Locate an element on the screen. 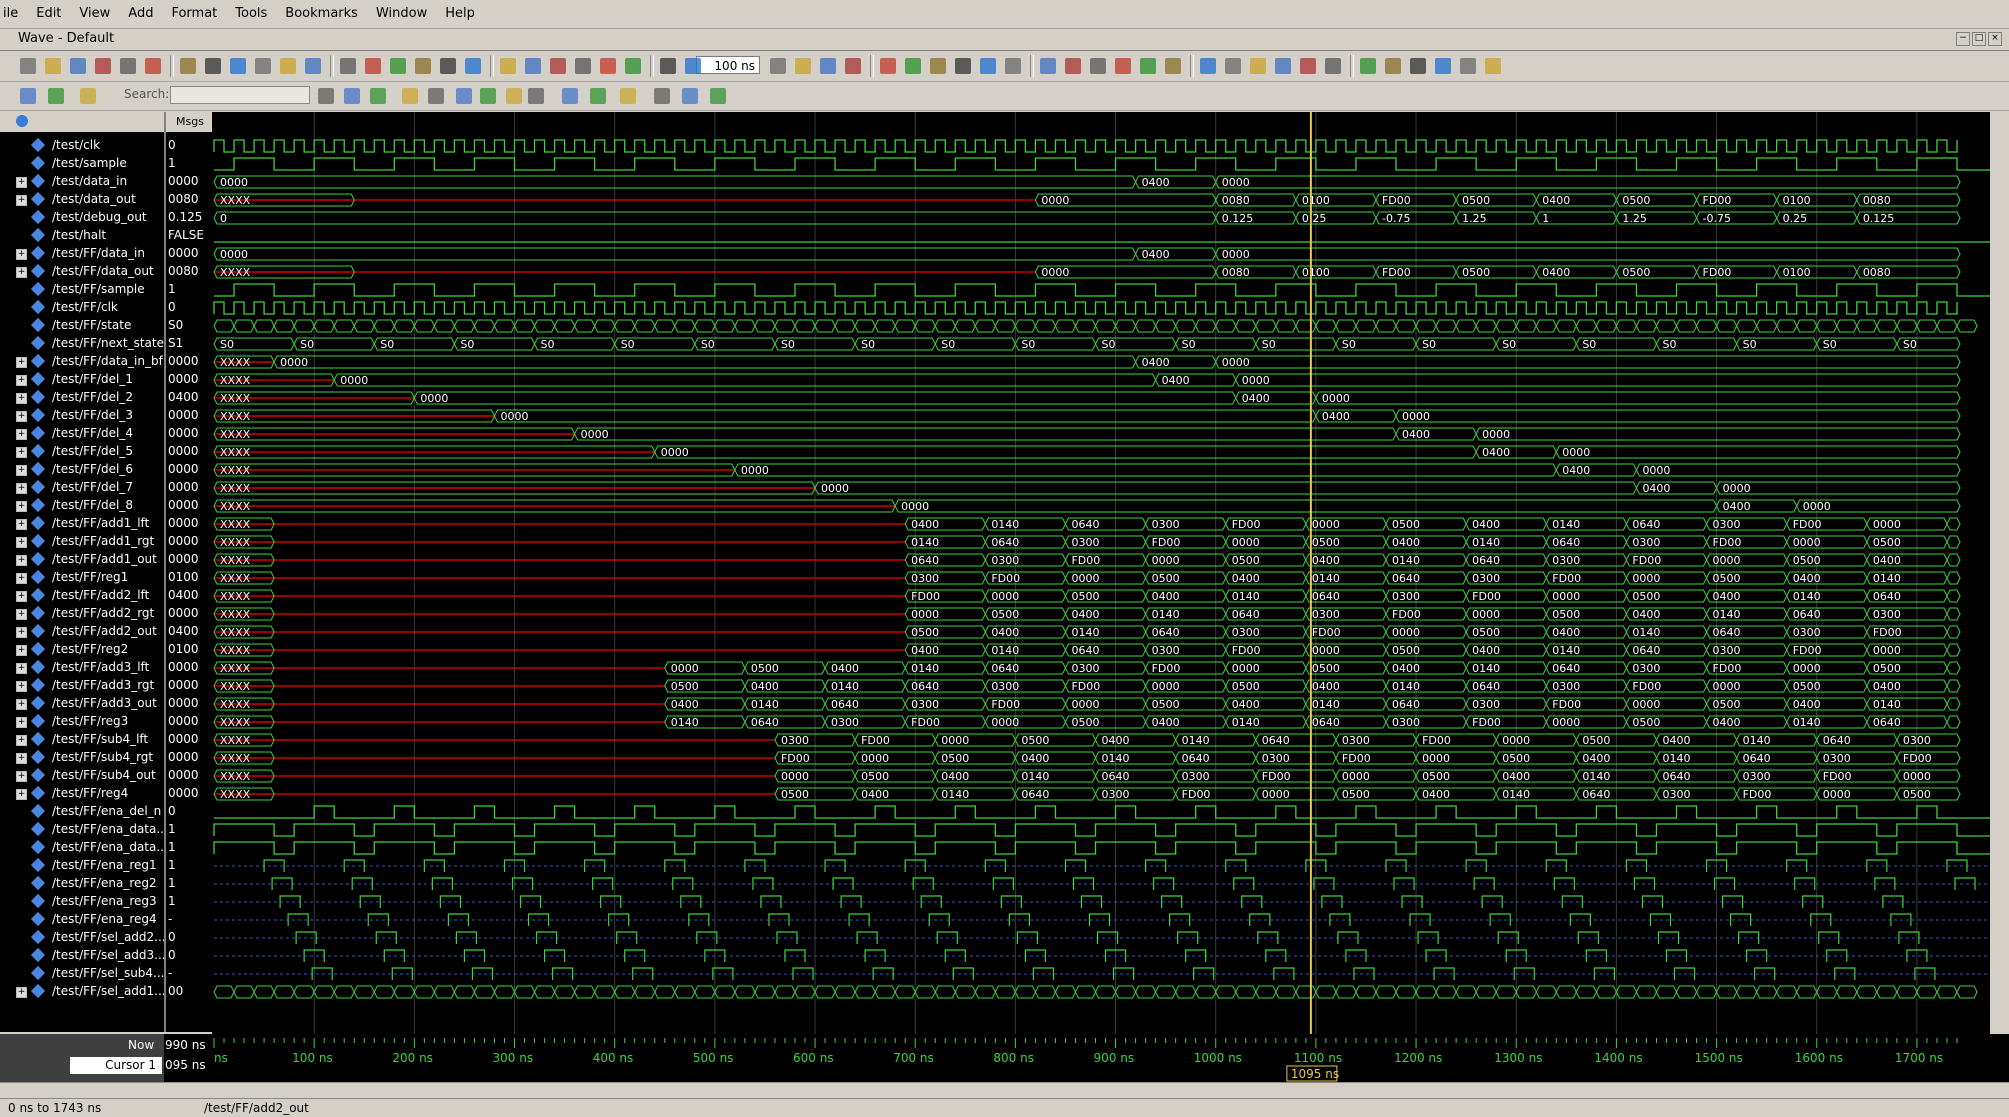  tool-33-icon is located at coordinates (853, 66).